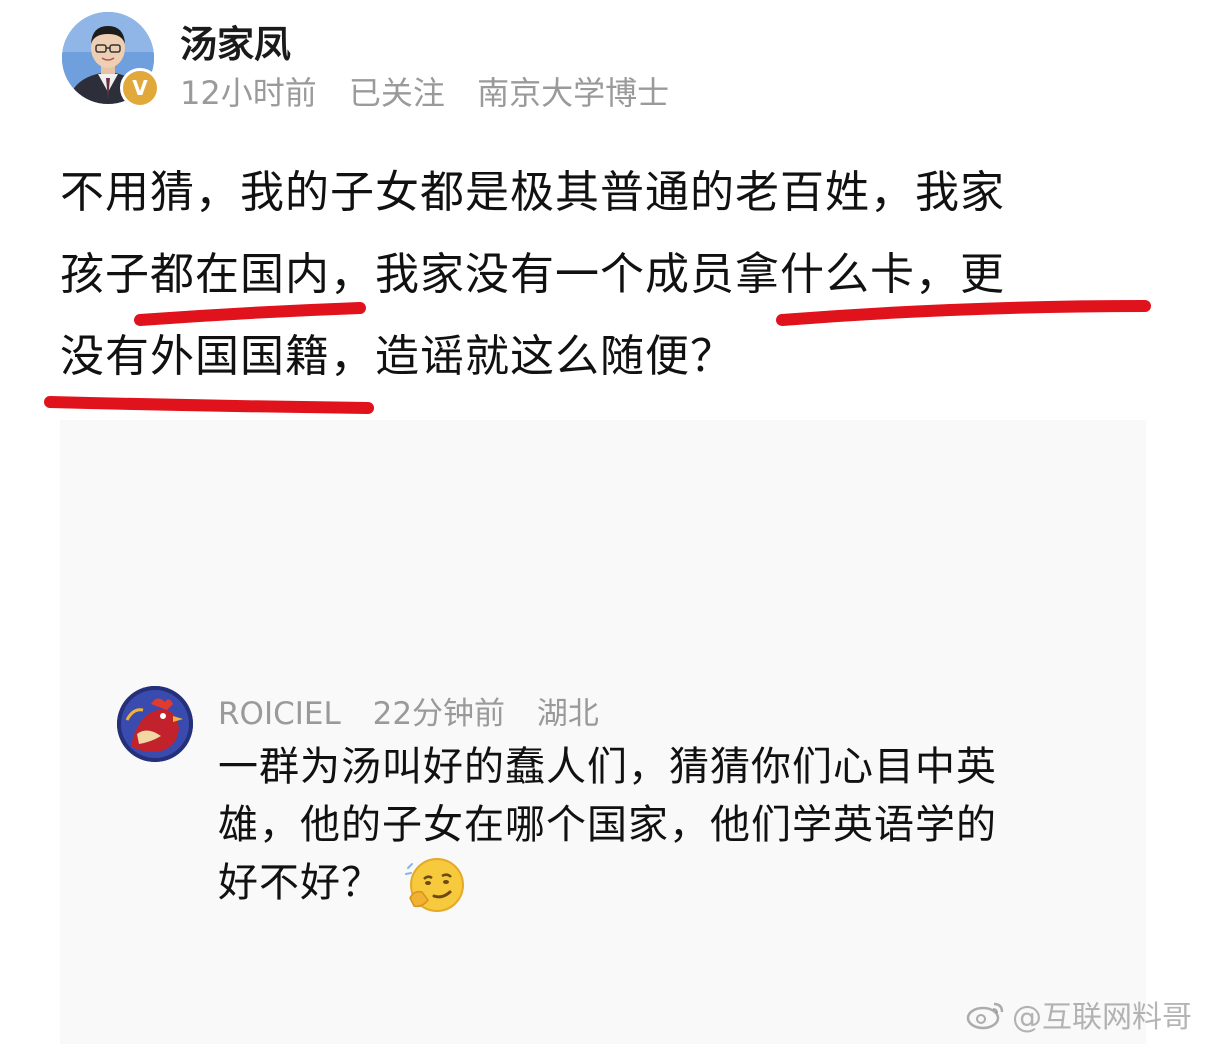  Describe the element at coordinates (397, 356) in the screenshot. I see `post-line: 没有外国国籍，造谣就这么随便？` at that location.